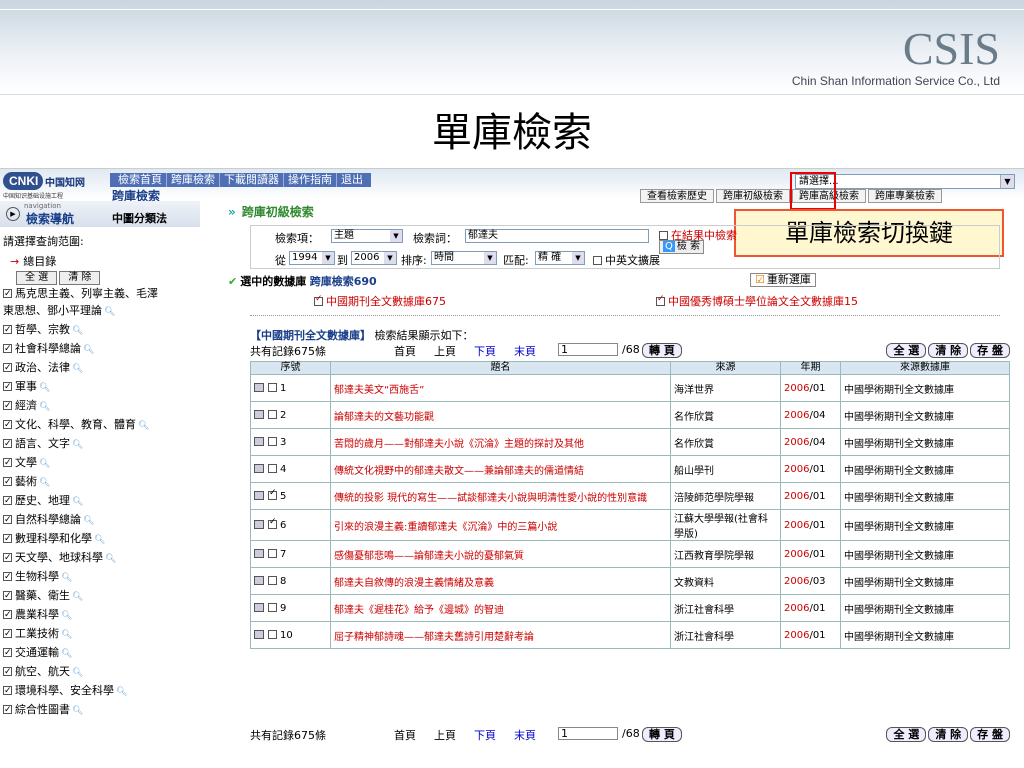 Image resolution: width=1024 pixels, height=768 pixels. What do you see at coordinates (500, 608) in the screenshot?
I see `row-title: 郁達夫《遲桂花》給予《邊城》的智迪` at bounding box center [500, 608].